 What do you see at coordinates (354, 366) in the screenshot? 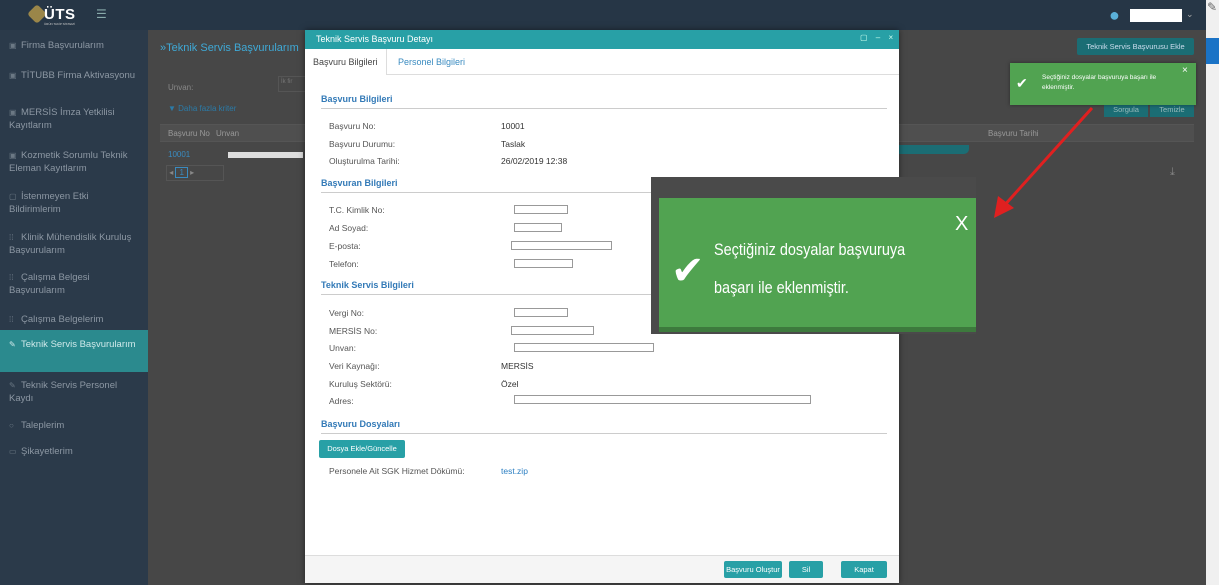
I see `label-veri-kaynagi: Veri Kaynağı:` at bounding box center [354, 366].